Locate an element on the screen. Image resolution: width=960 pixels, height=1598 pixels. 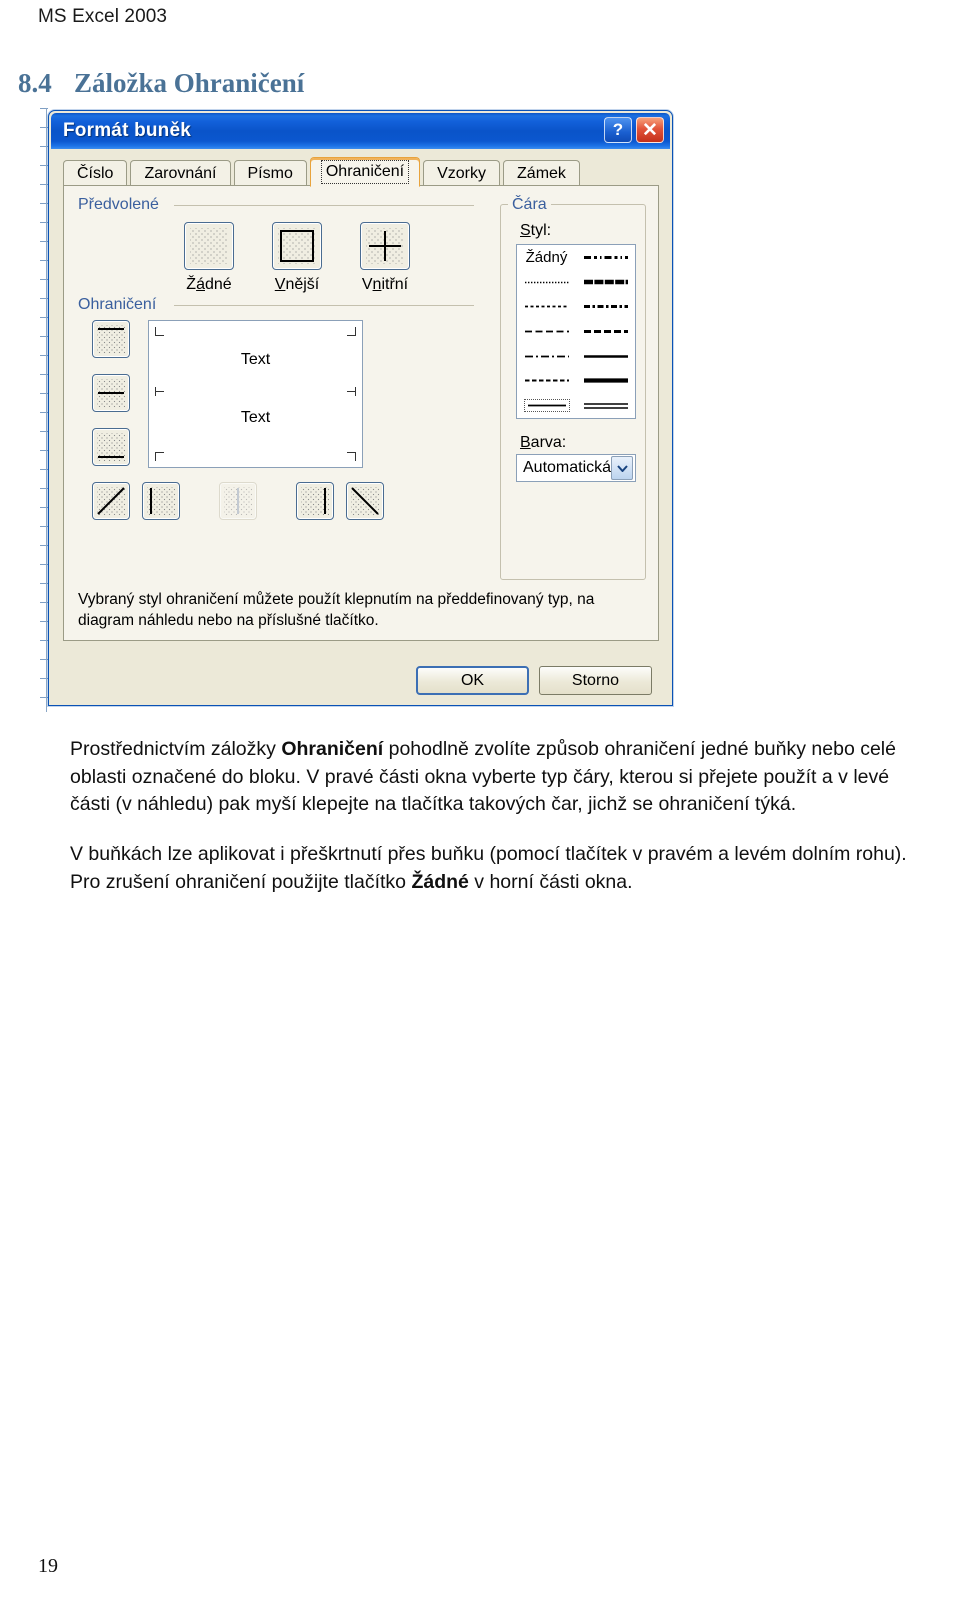
border-none-icon is located at coordinates (209, 246).